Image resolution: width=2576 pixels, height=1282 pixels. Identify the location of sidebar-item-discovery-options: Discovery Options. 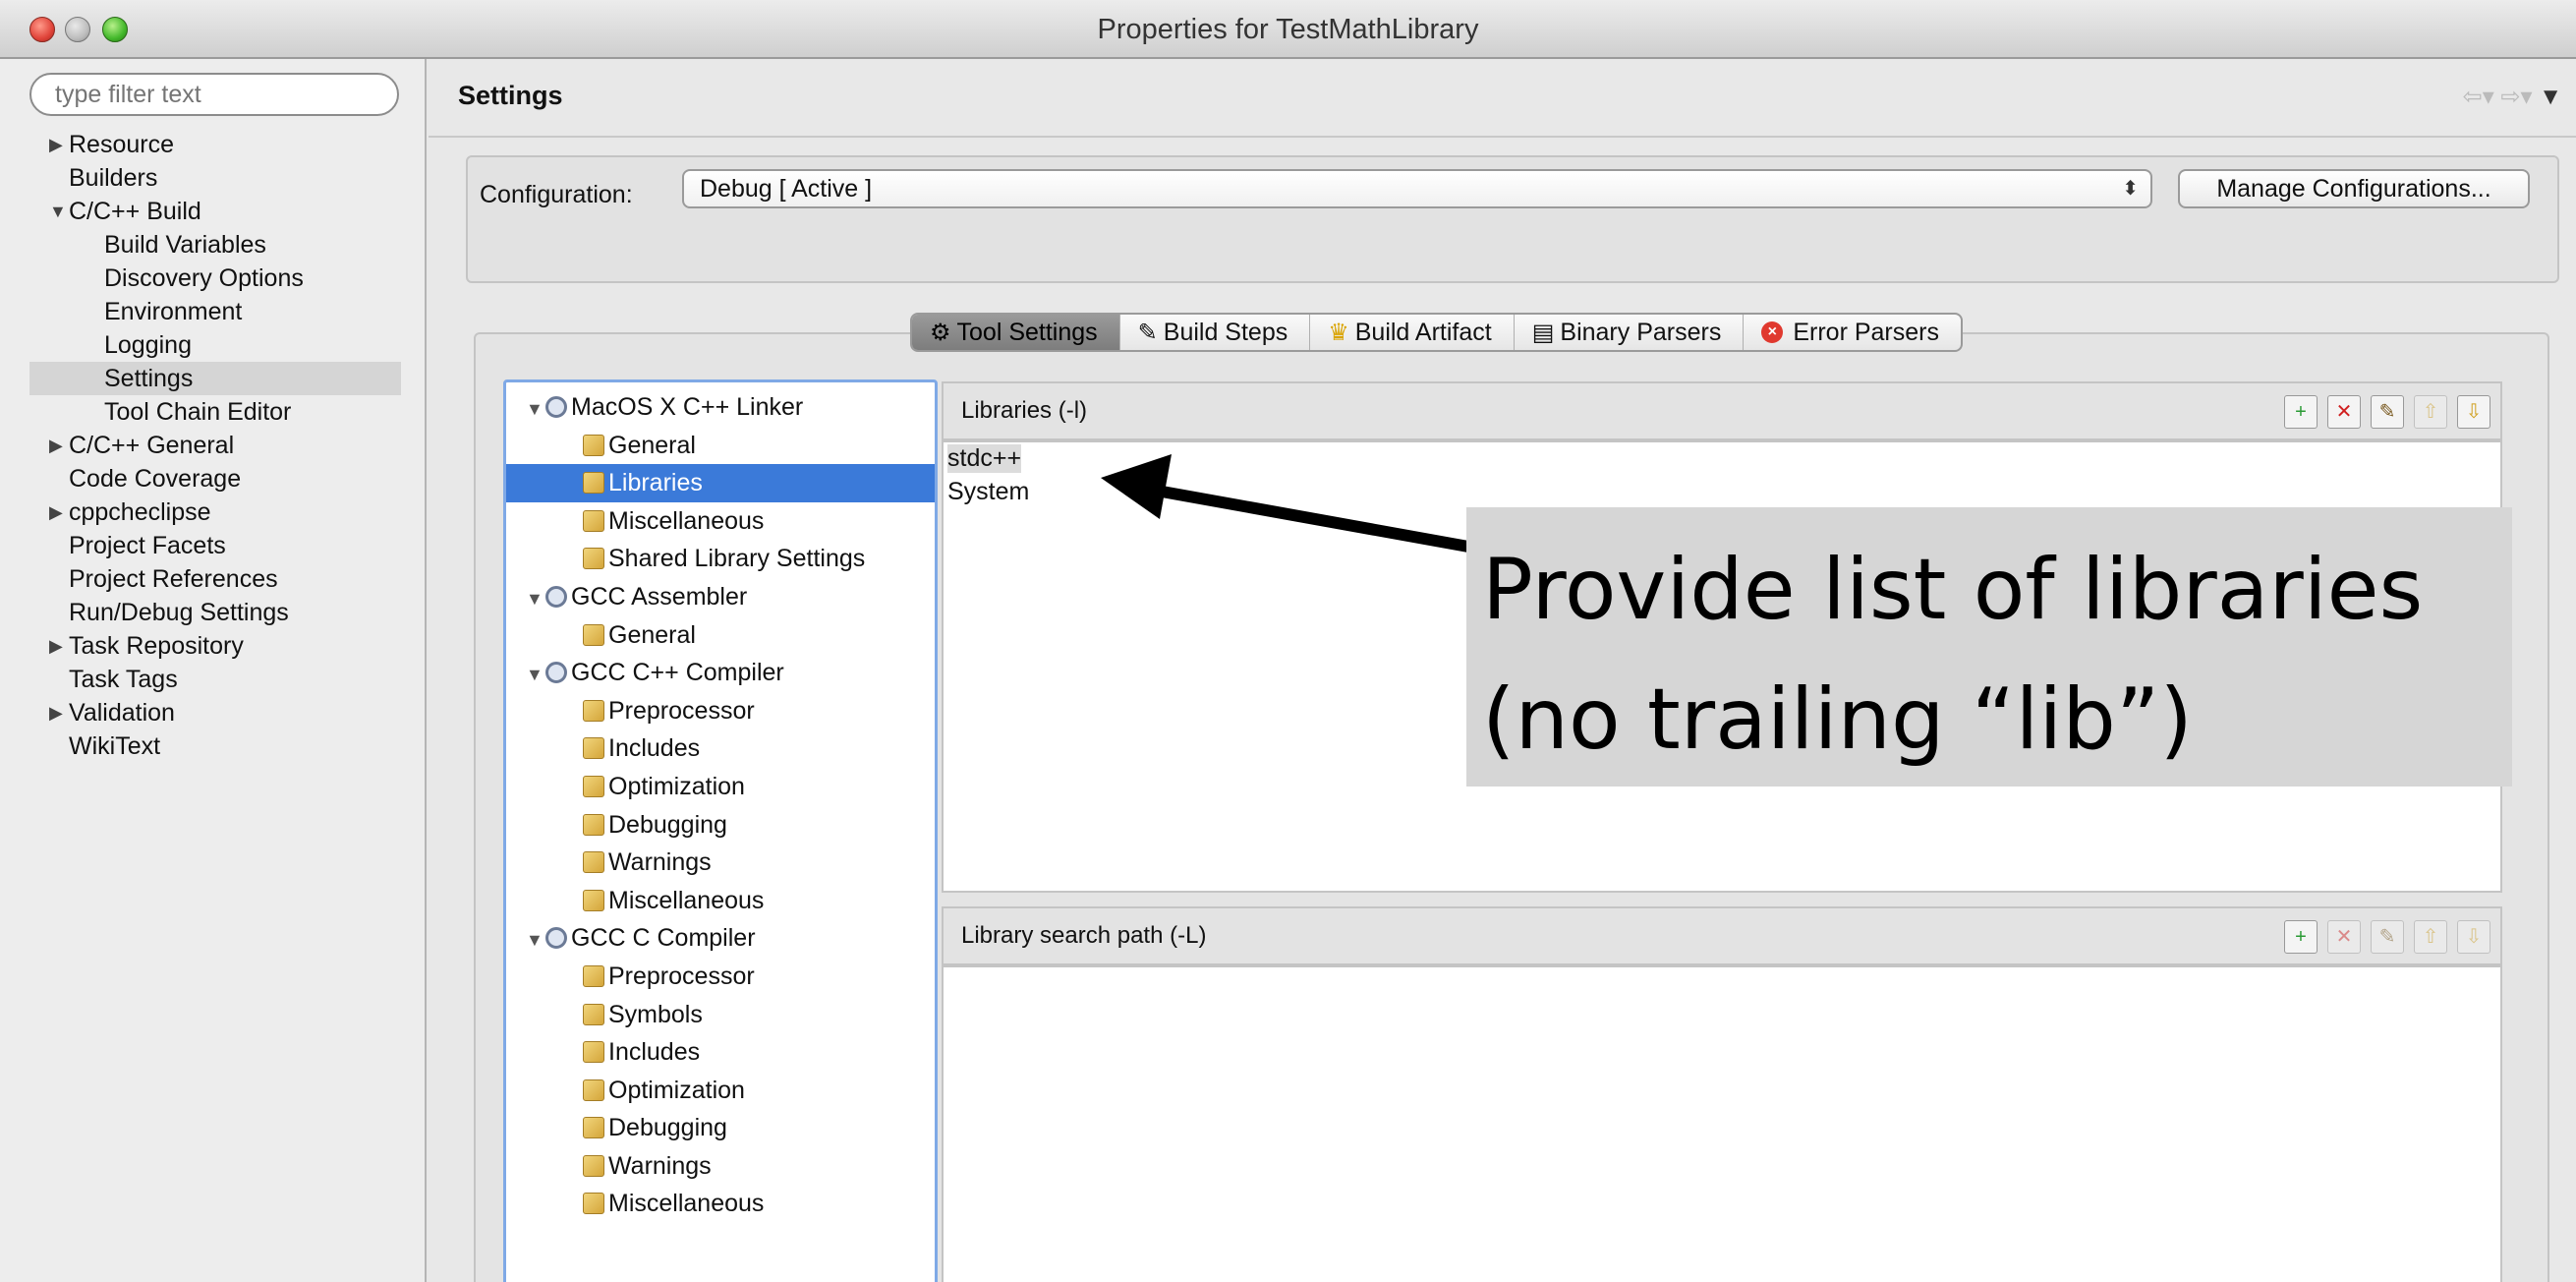
(215, 278).